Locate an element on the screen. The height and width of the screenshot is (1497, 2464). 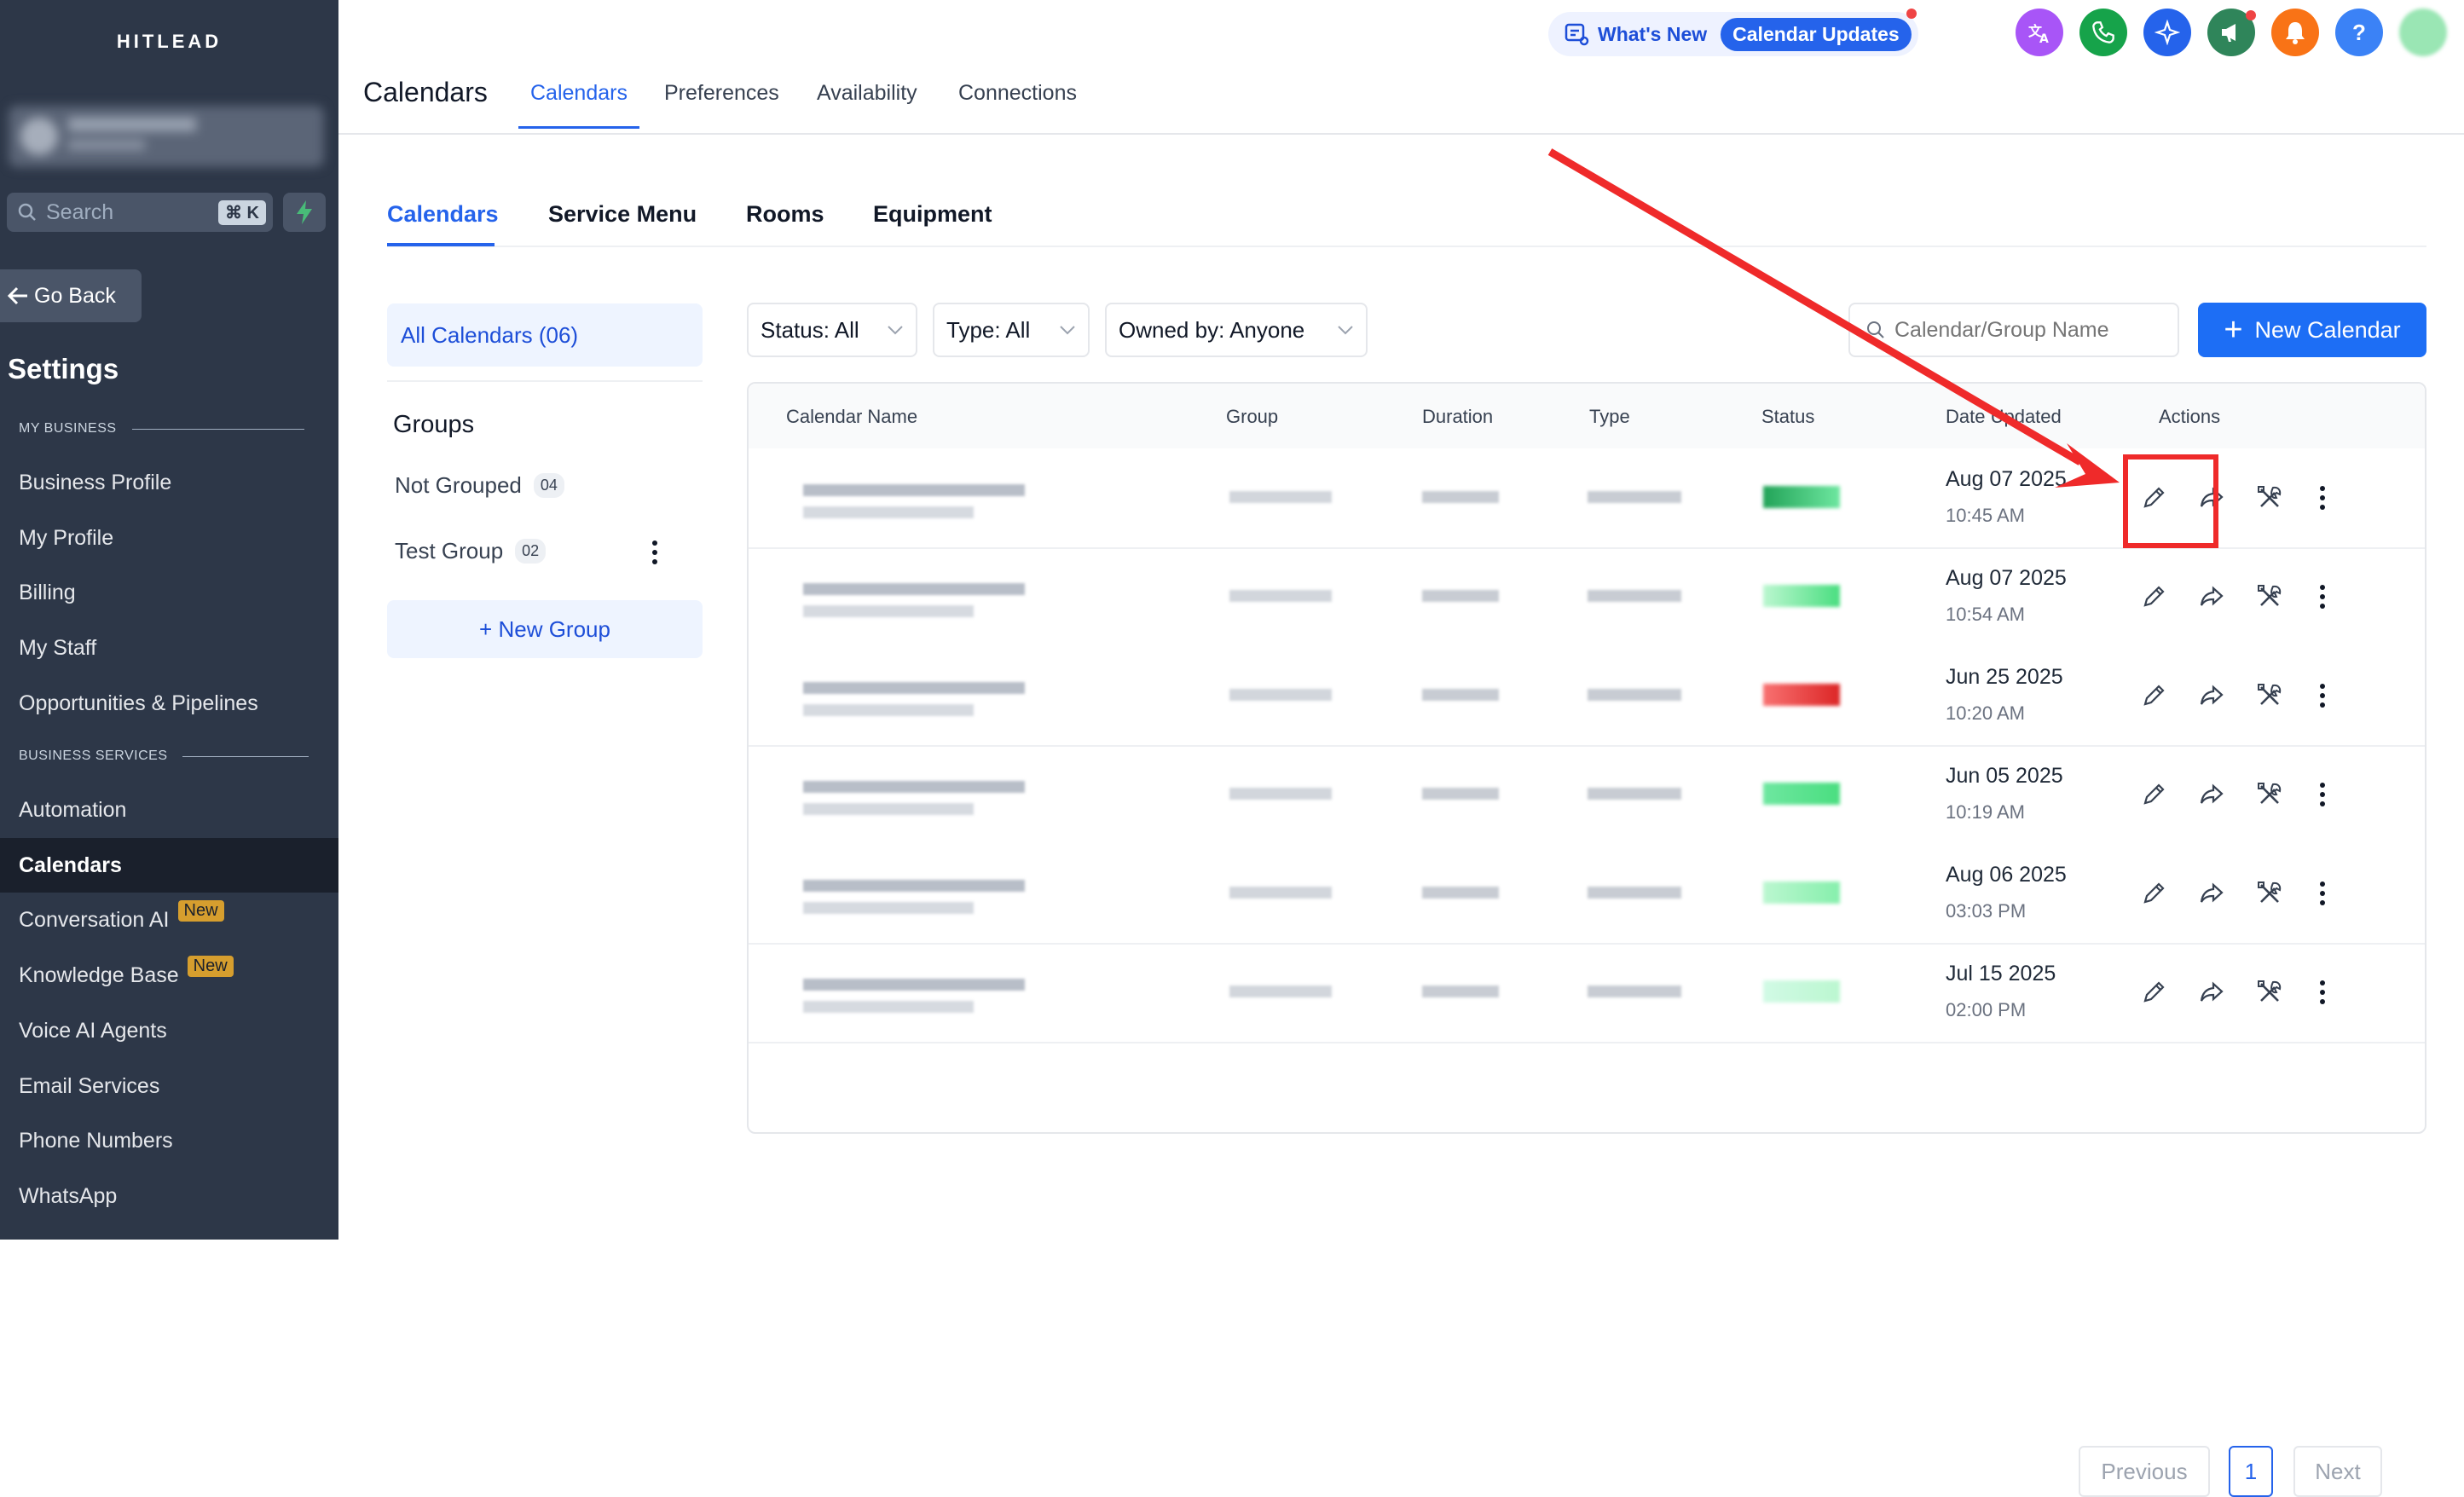
groups-heading: Groups is located at coordinates (434, 424).